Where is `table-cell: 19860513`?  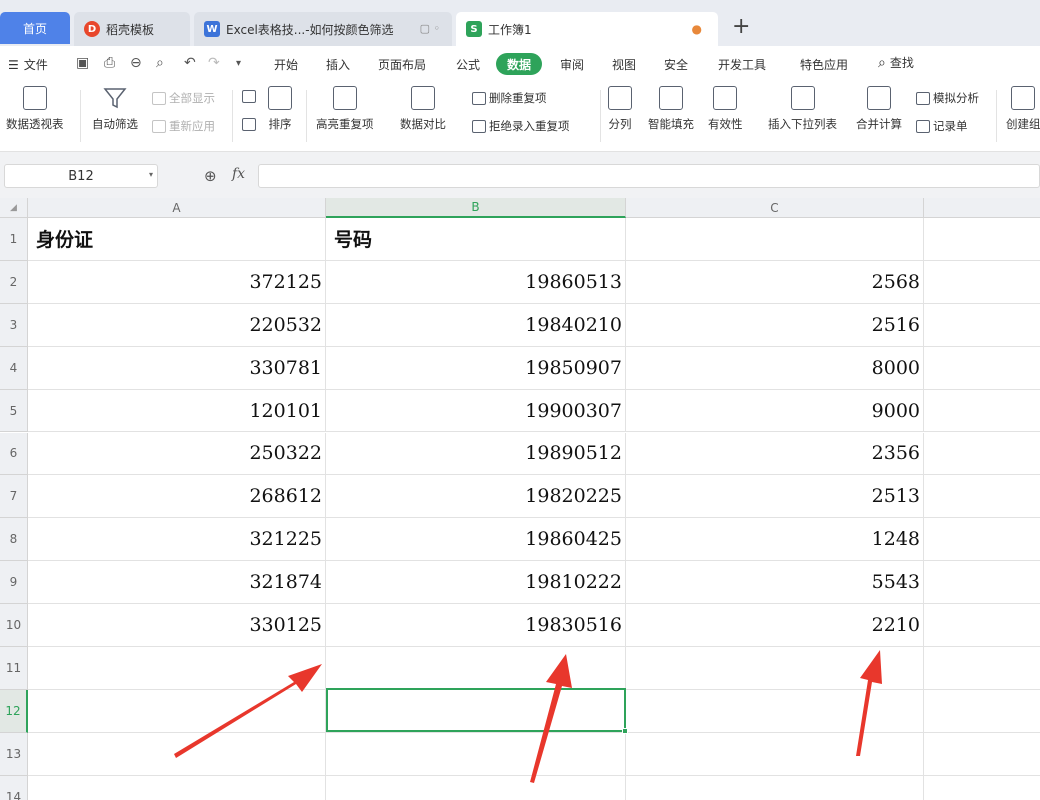 table-cell: 19860513 is located at coordinates (476, 282).